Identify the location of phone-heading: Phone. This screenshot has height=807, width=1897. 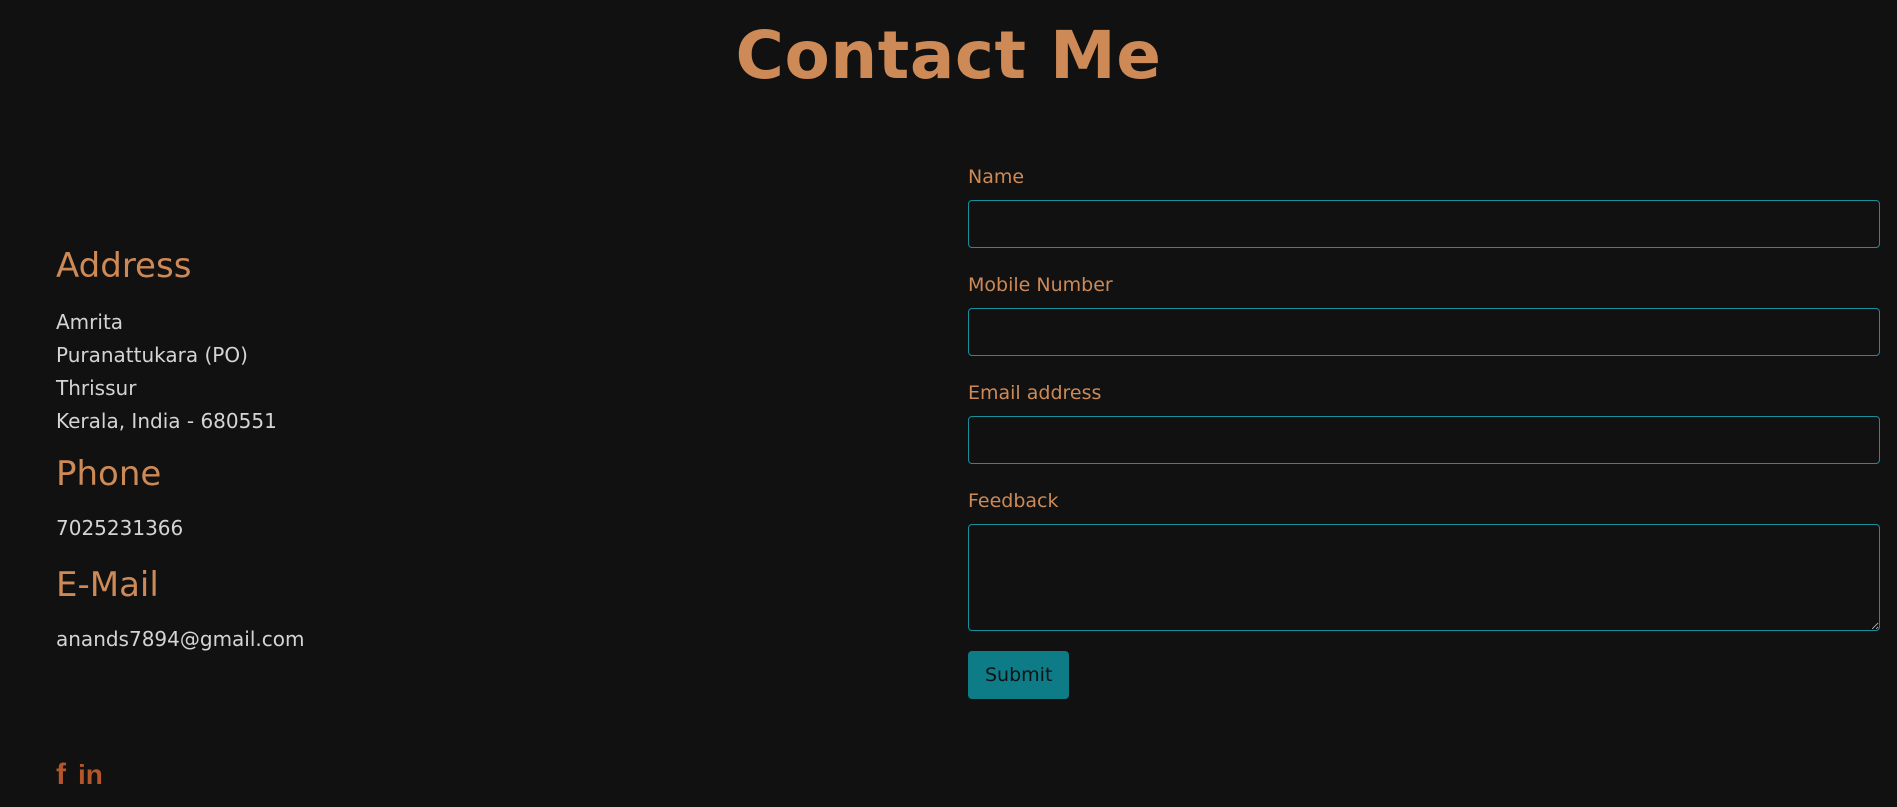
(109, 474).